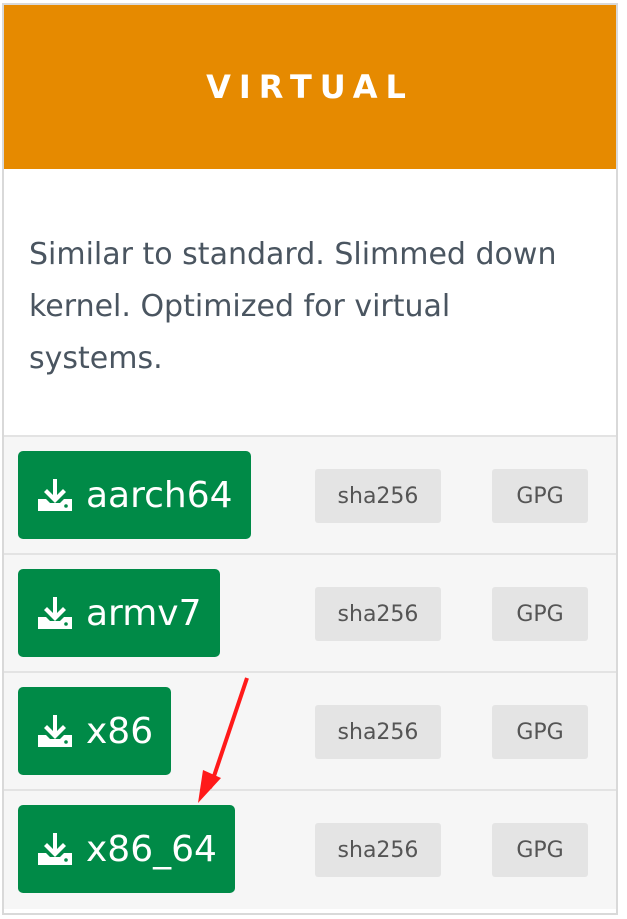 The width and height of the screenshot is (627, 919). Describe the element at coordinates (159, 495) in the screenshot. I see `download-label: aarch64` at that location.